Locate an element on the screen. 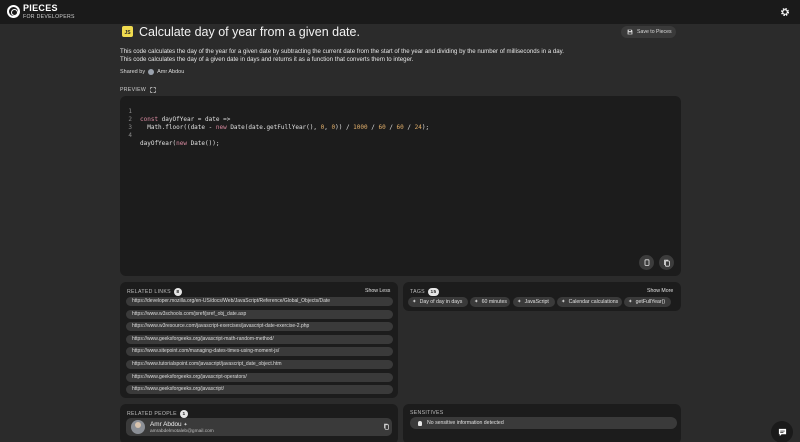 This screenshot has height=442, width=800. copy-all-icon is located at coordinates (666, 263).